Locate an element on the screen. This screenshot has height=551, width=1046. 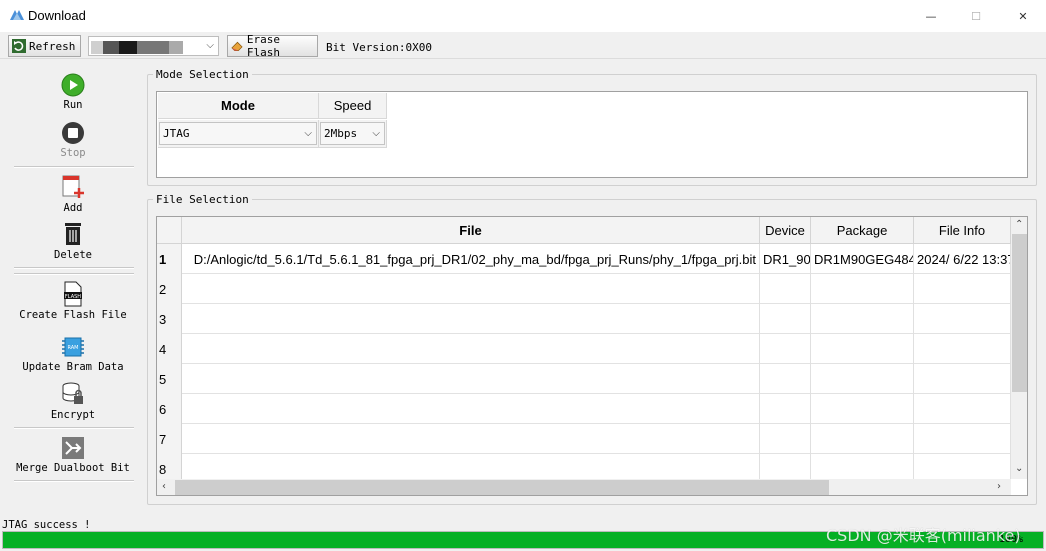
merge-label: Merge Dualboot Bit is located at coordinates (73, 468).